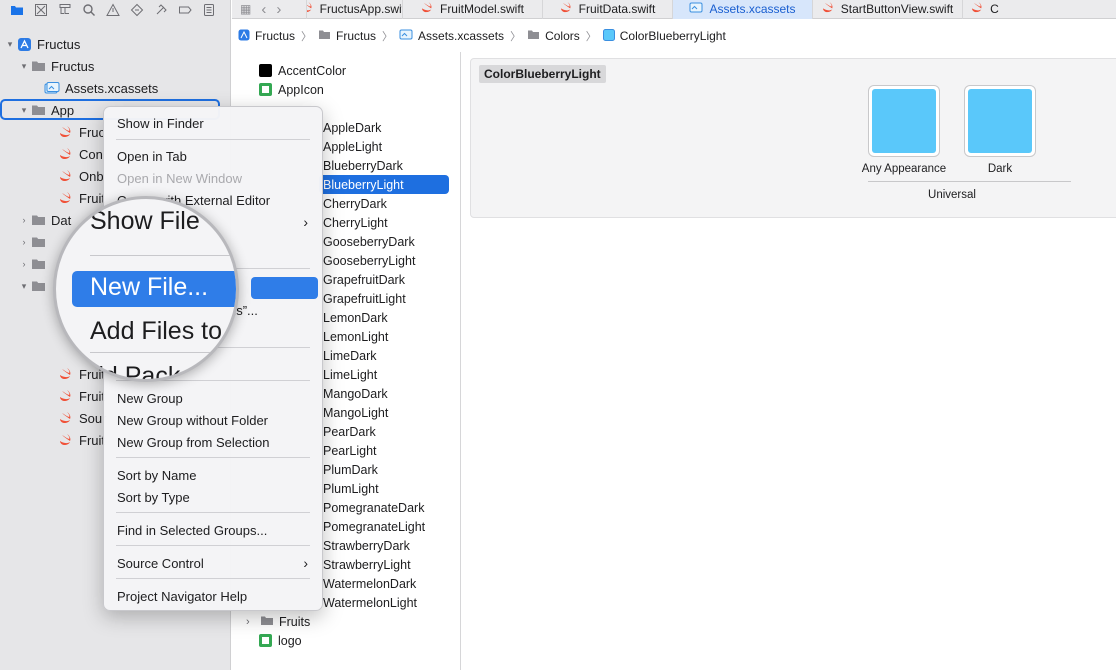 Image resolution: width=1116 pixels, height=670 pixels. Describe the element at coordinates (213, 156) in the screenshot. I see `menu-item-open-in-tab: Open in Tab` at that location.